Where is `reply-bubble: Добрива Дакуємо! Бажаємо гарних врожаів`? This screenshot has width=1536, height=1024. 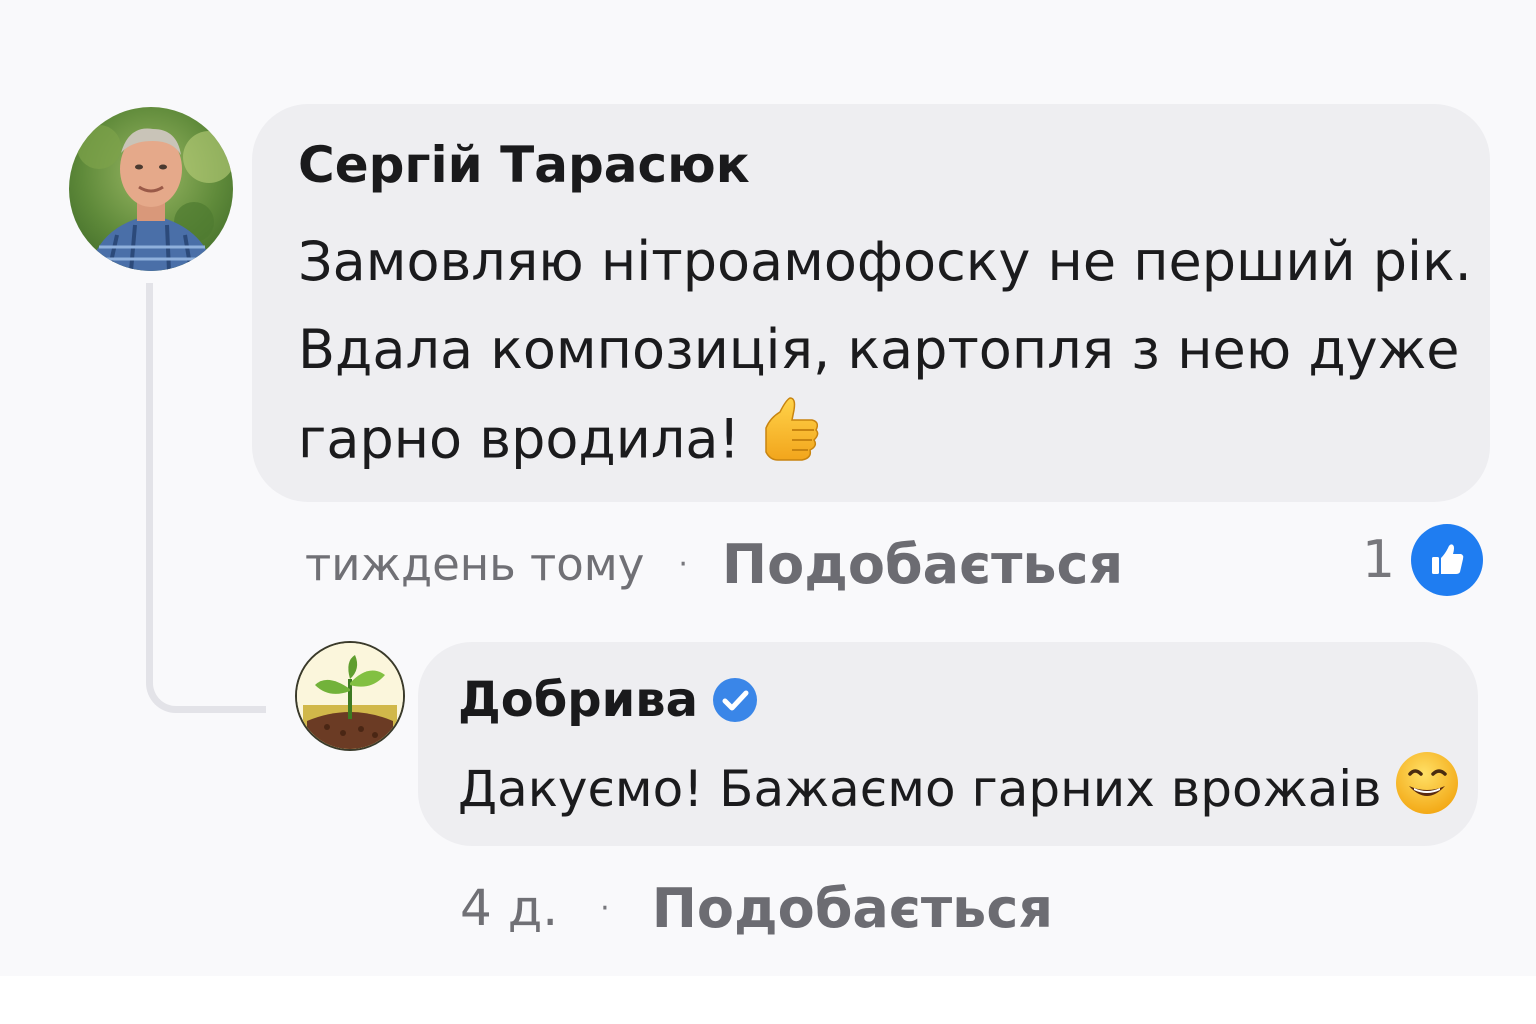
reply-bubble: Добрива Дакуємо! Бажаємо гарних врожаів is located at coordinates (948, 744).